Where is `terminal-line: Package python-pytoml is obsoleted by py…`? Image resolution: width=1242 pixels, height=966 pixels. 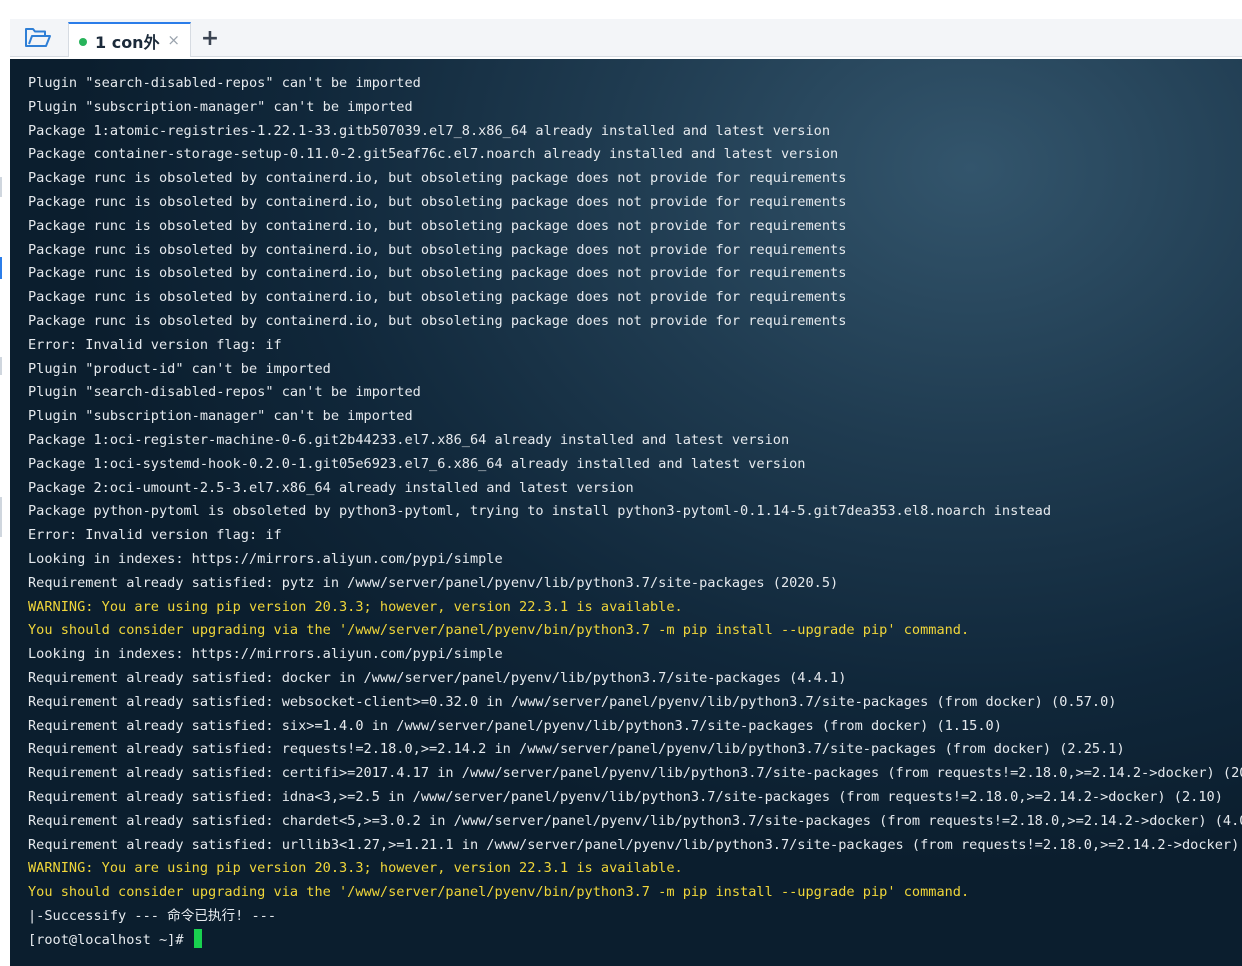
terminal-line: Package python-pytoml is obsoleted by py… is located at coordinates (540, 511).